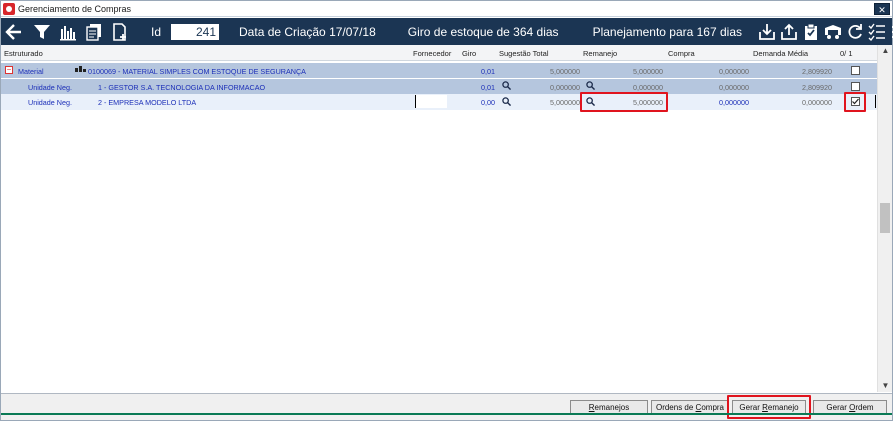 This screenshot has width=893, height=421. I want to click on row-type: Material, so click(31, 71).